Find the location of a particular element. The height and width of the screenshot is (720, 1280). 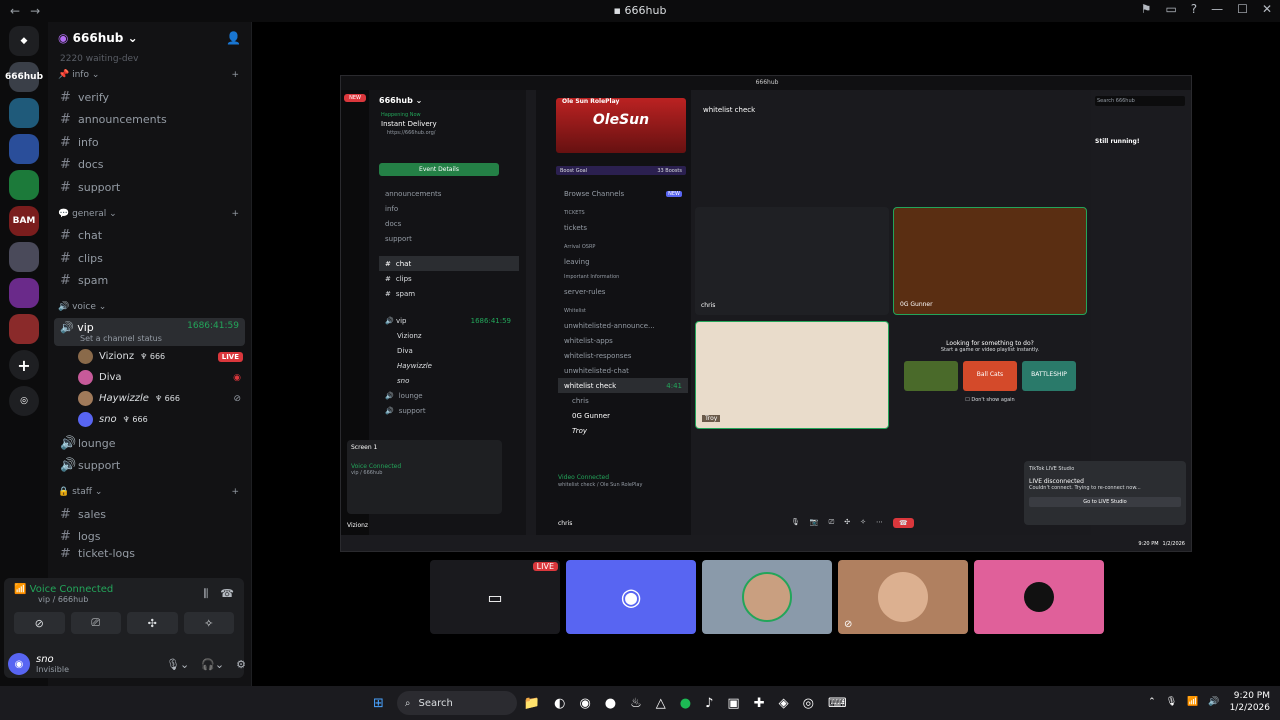

channel-sales: # sales is located at coordinates (149, 514).